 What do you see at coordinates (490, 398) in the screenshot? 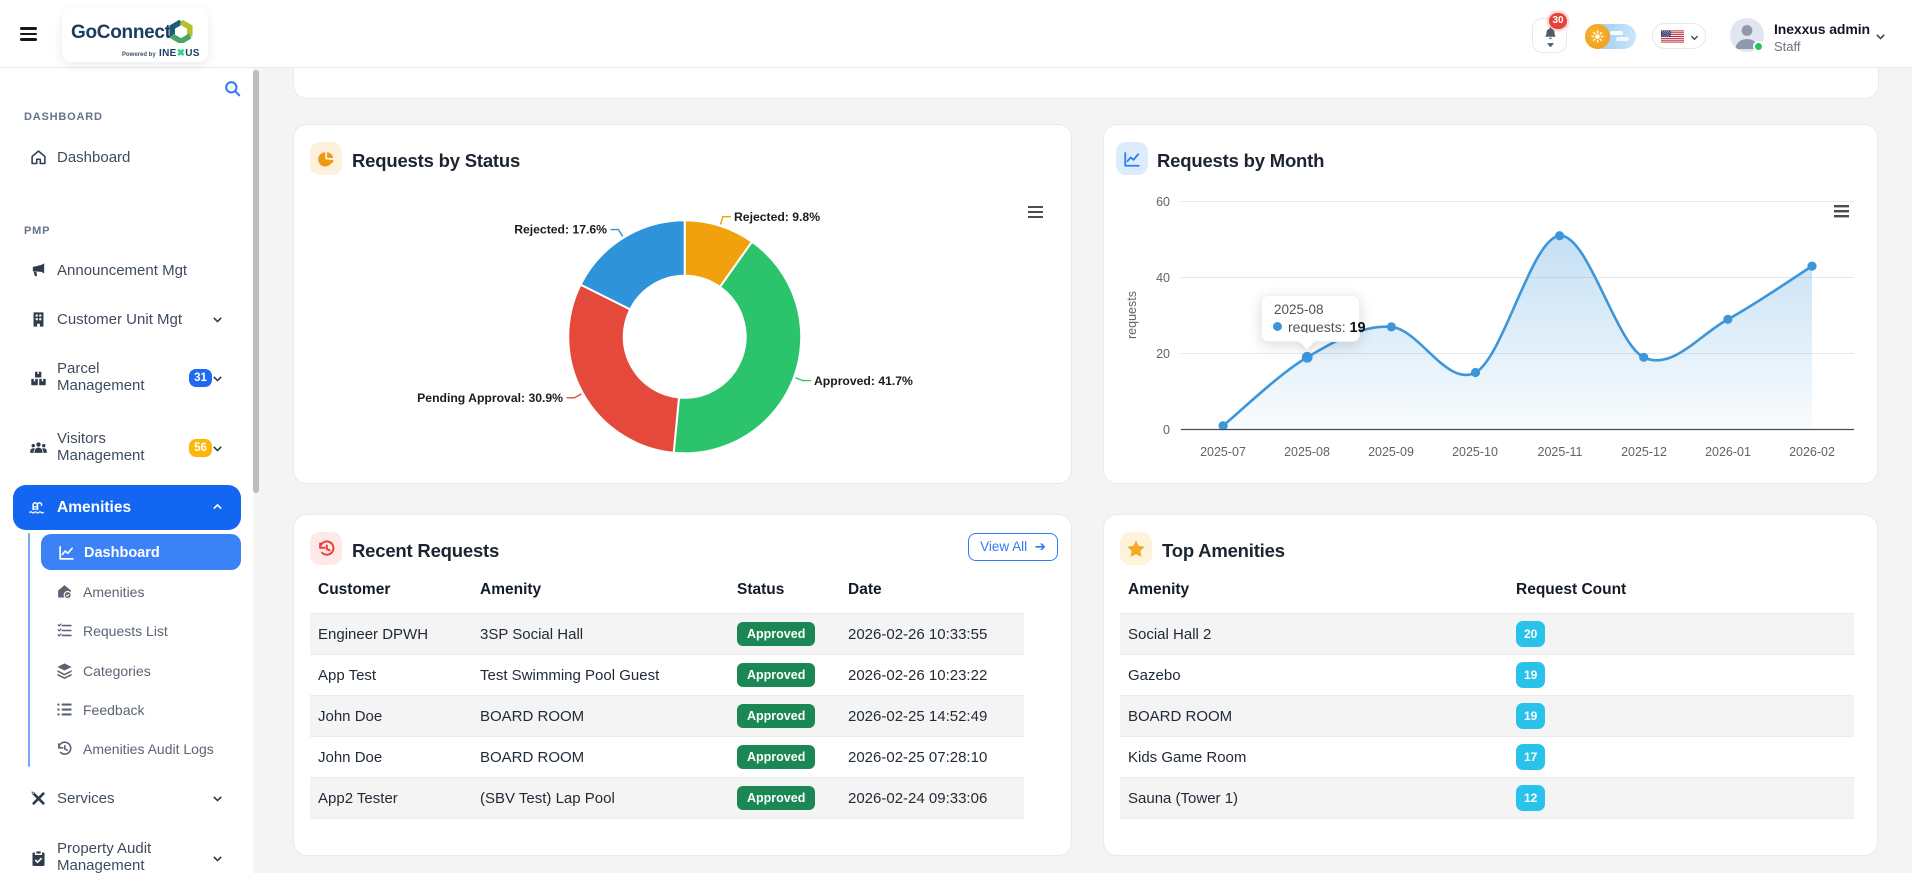
I see `svg-text: Pending Approval: 30.9%` at bounding box center [490, 398].